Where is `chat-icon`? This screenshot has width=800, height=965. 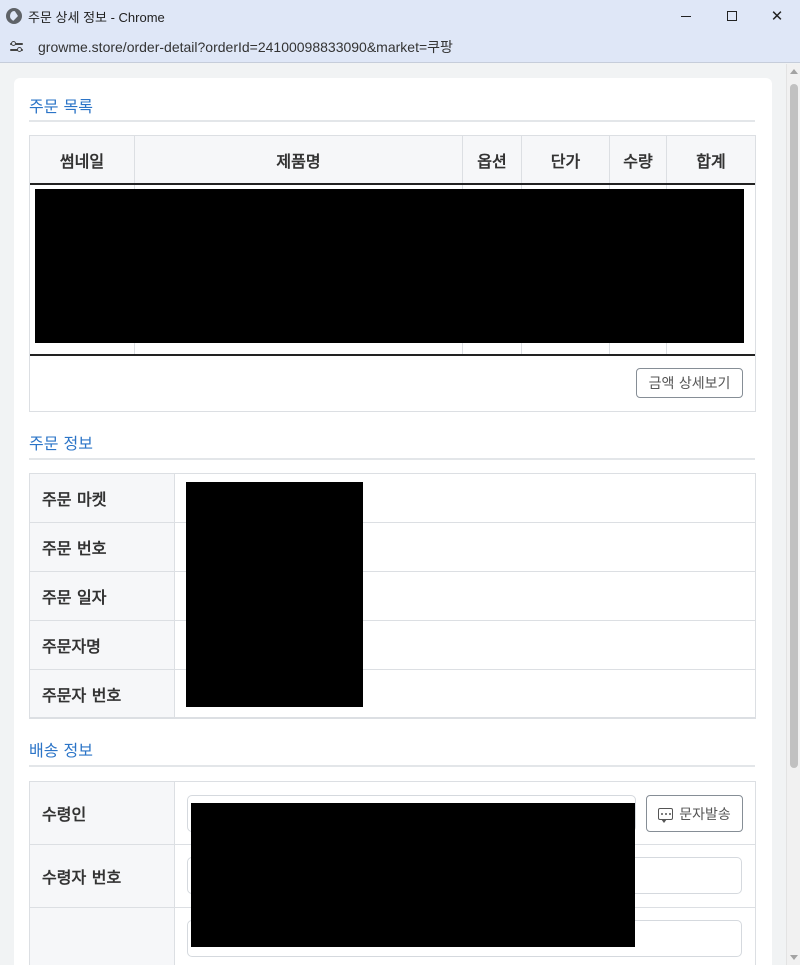 chat-icon is located at coordinates (666, 815).